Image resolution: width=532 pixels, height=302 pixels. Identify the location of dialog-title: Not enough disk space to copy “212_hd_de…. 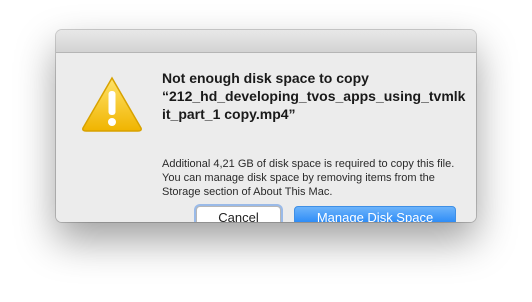
(314, 96).